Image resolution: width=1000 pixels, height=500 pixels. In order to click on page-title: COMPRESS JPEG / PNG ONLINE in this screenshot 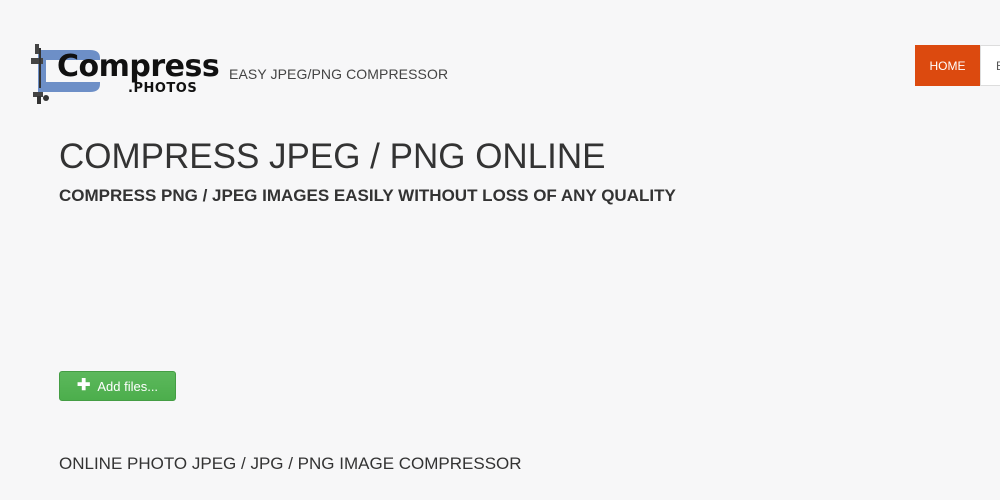, I will do `click(332, 156)`.